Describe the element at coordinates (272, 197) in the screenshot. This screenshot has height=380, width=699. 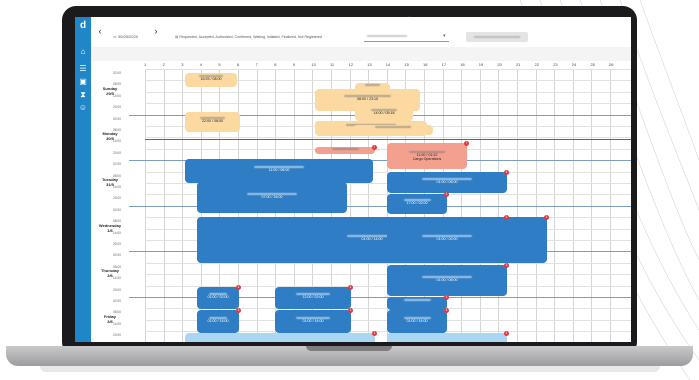
I see `booking-event: 07:00 / 16:00` at that location.